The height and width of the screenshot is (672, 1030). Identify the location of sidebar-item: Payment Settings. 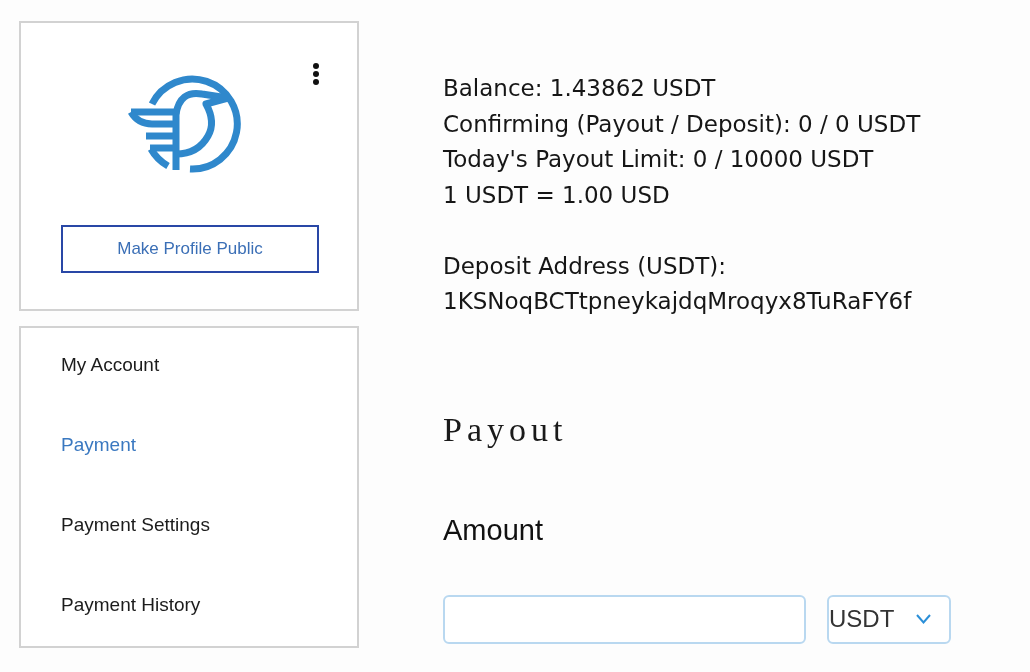
(135, 525).